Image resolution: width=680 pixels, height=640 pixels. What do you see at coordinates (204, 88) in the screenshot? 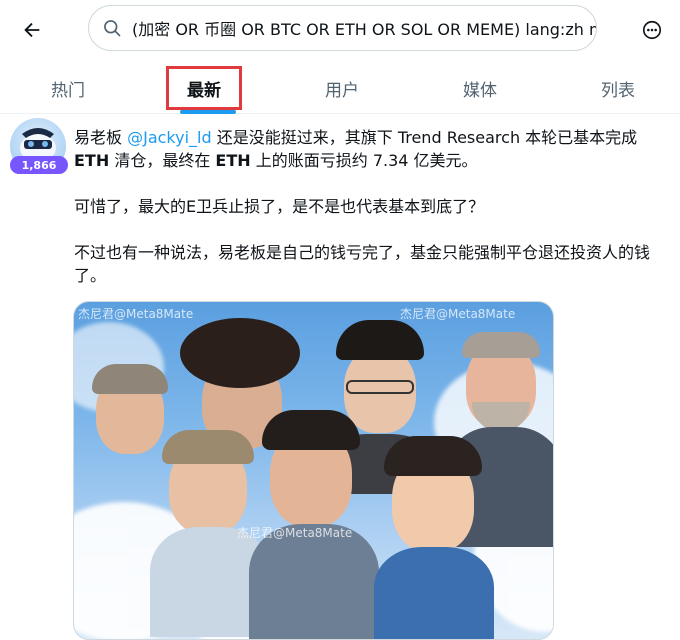
I see `tab-latest: 最新` at bounding box center [204, 88].